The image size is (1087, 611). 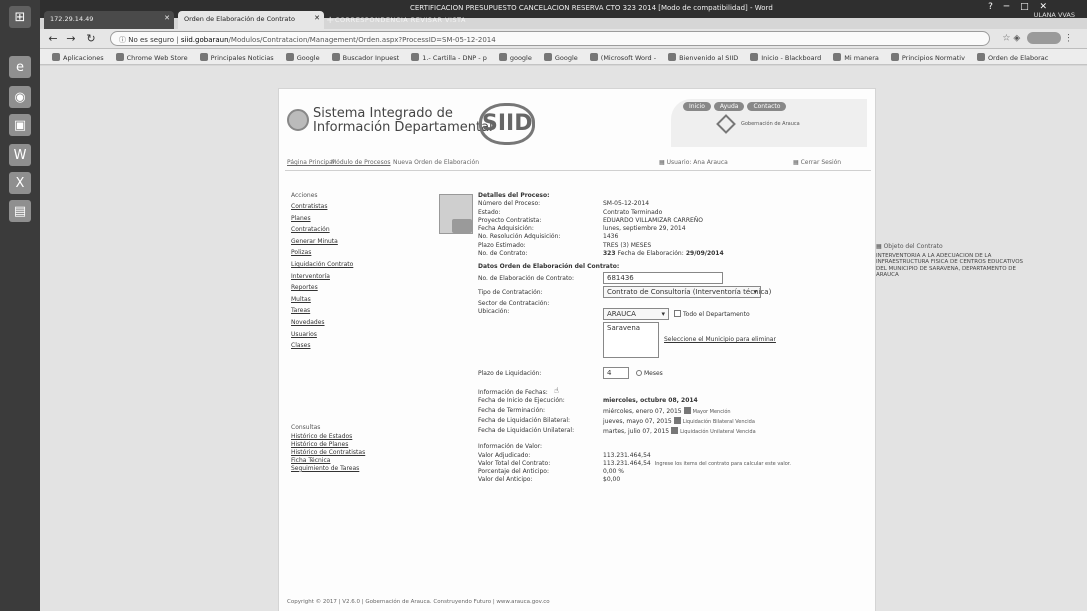 I want to click on user-icon: ▦, so click(x=663, y=162).